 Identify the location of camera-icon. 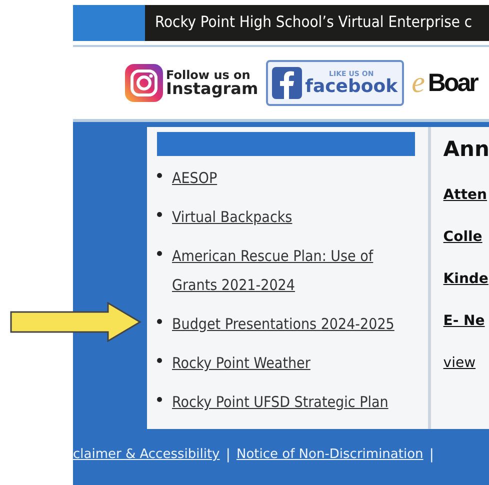
(144, 83).